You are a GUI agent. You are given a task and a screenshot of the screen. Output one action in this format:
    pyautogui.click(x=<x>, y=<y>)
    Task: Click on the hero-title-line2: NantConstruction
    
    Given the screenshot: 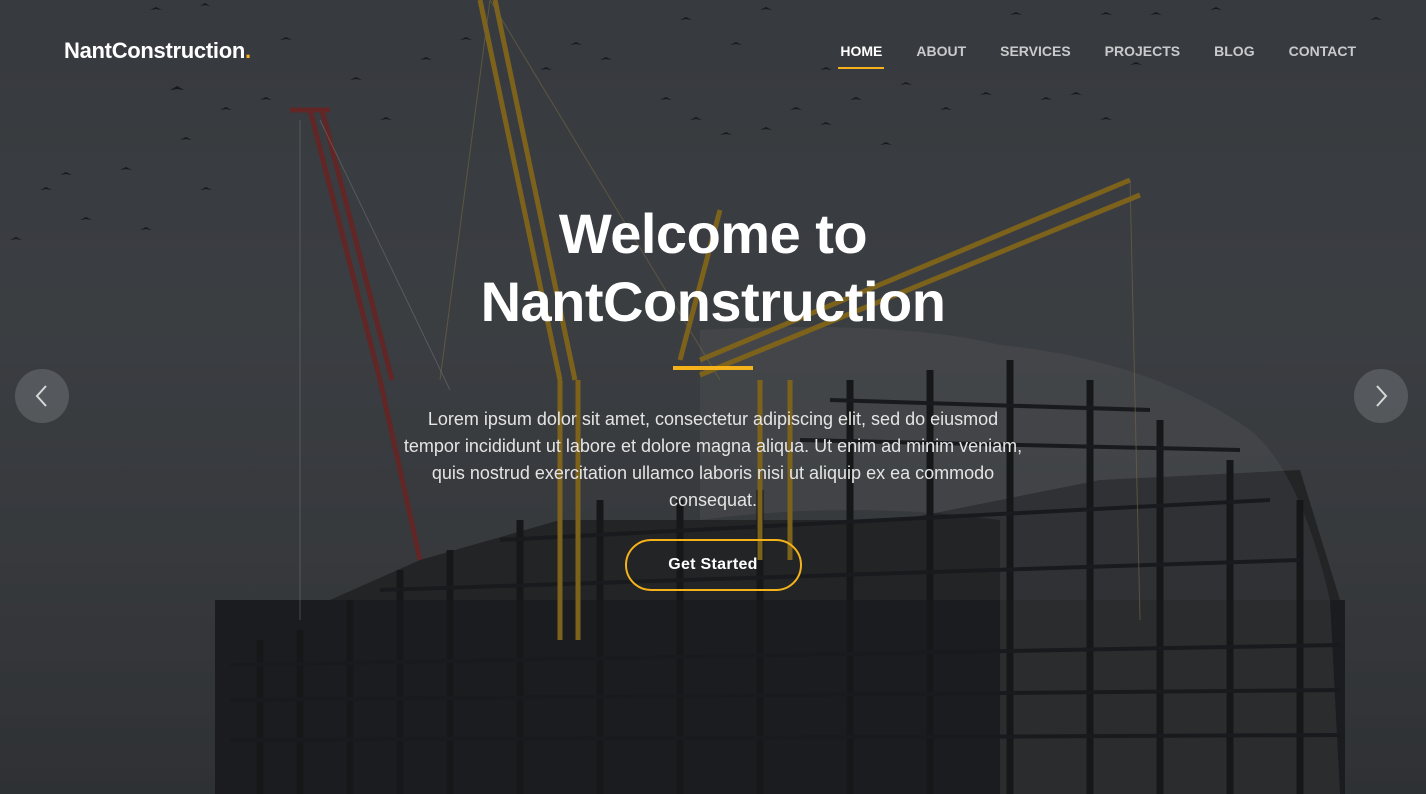 What is the action you would take?
    pyautogui.click(x=713, y=301)
    